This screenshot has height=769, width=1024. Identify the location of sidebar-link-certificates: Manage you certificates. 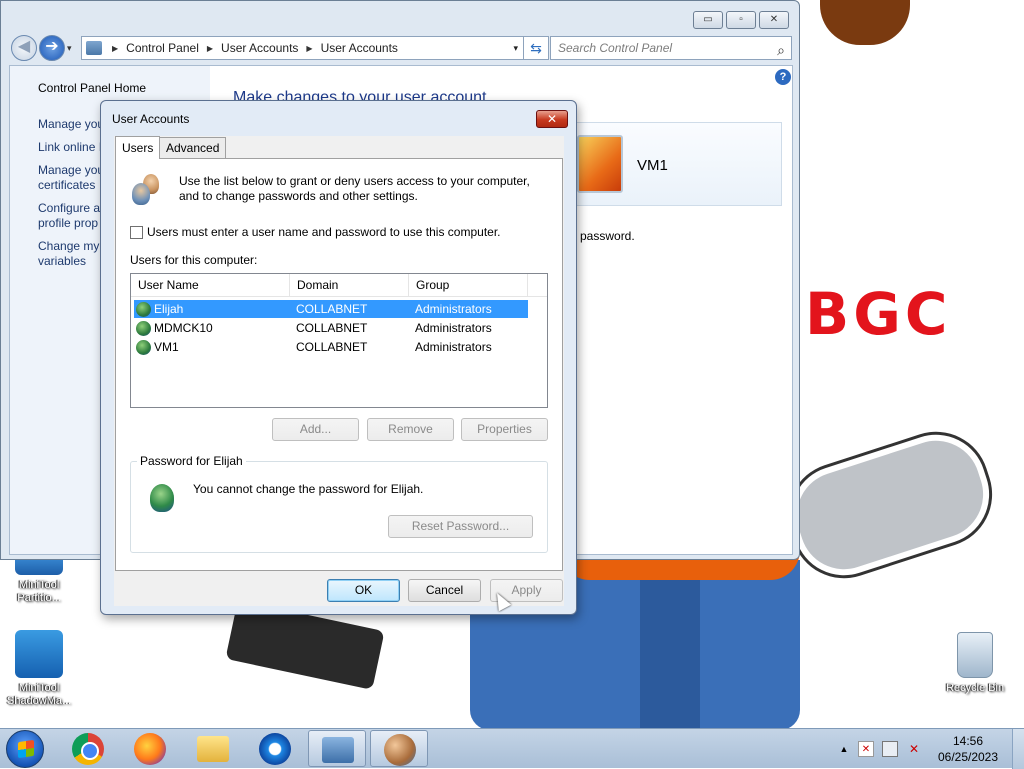
(71, 178).